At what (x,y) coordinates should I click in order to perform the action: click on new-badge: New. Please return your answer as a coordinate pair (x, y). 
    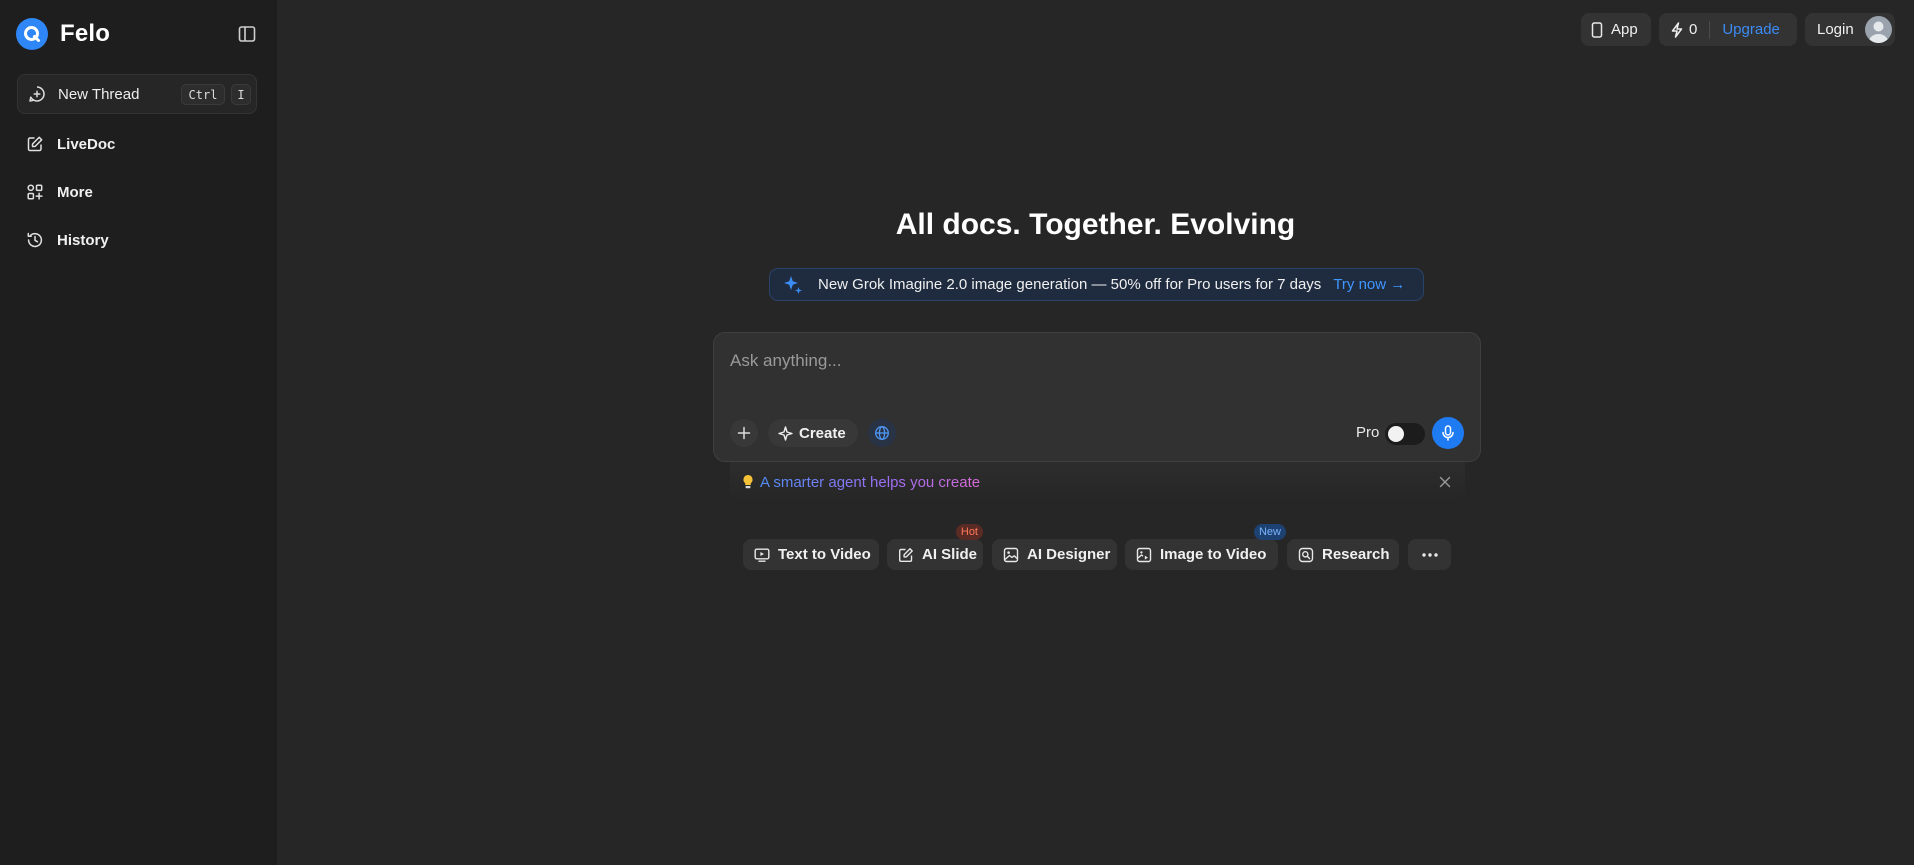
    Looking at the image, I should click on (1269, 532).